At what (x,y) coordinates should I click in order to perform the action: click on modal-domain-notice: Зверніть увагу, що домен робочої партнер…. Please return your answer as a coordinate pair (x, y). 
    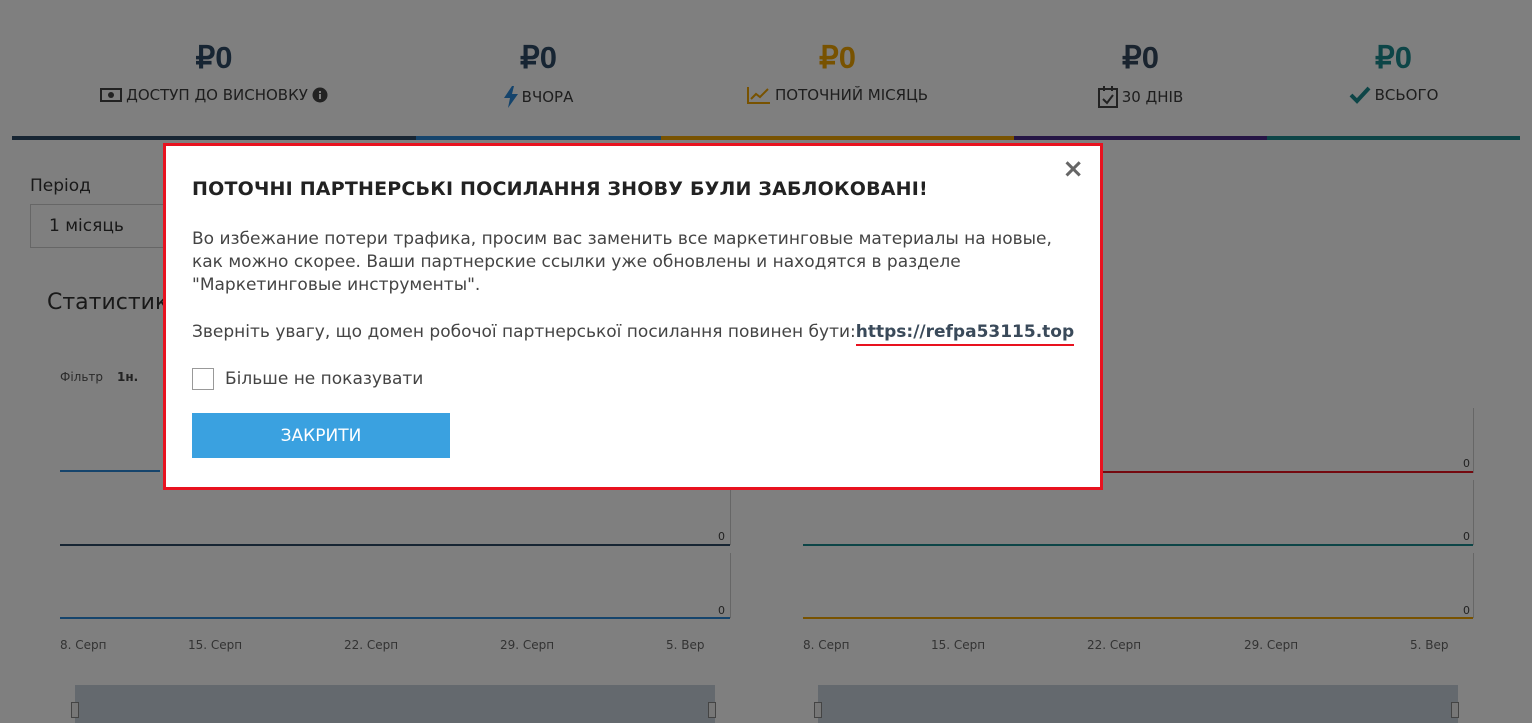
    Looking at the image, I should click on (633, 334).